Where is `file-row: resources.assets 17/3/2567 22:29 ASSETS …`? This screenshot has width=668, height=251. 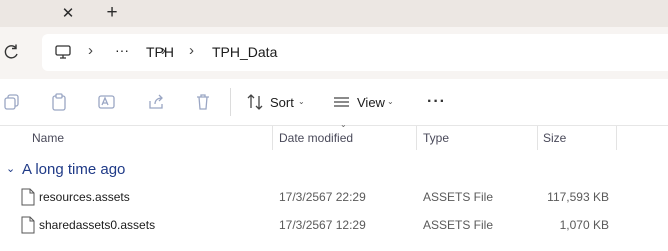
file-row: resources.assets 17/3/2567 22:29 ASSETS … is located at coordinates (334, 197).